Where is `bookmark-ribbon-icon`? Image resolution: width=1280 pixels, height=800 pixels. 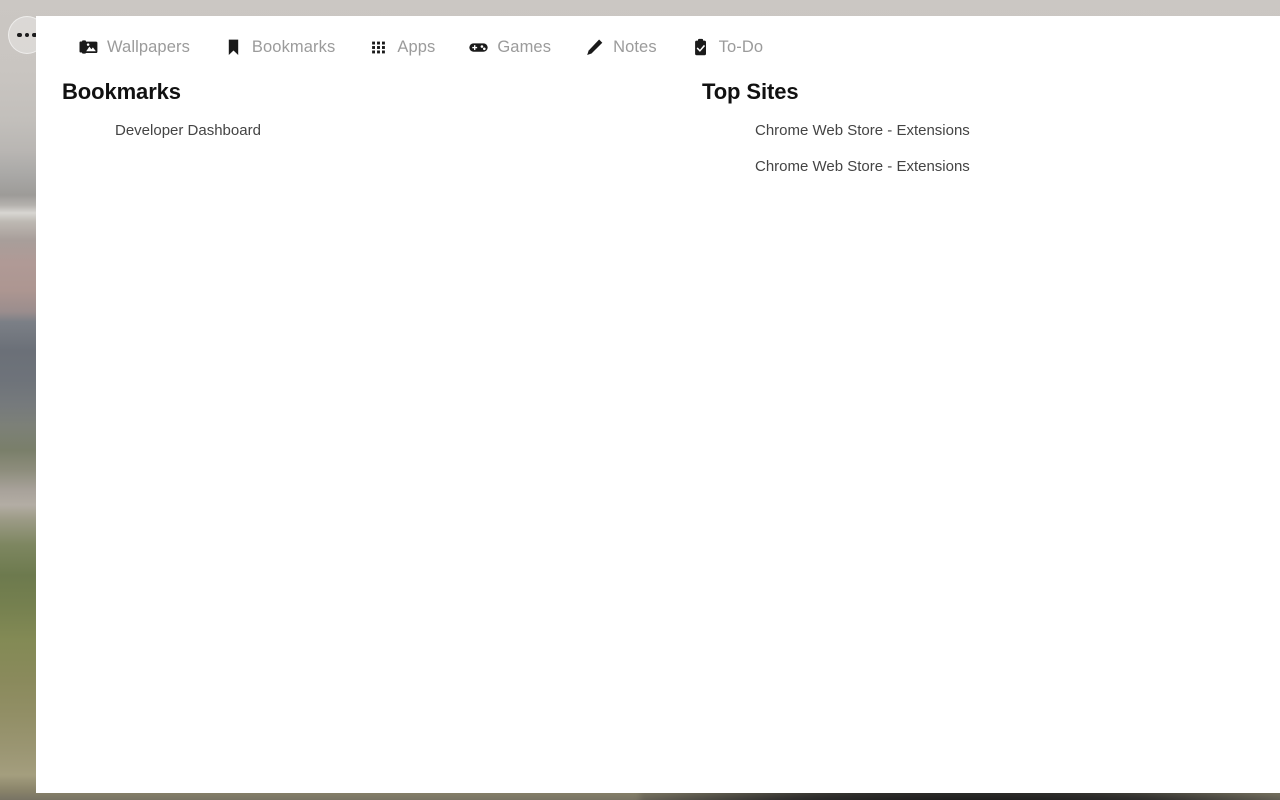 bookmark-ribbon-icon is located at coordinates (233, 47).